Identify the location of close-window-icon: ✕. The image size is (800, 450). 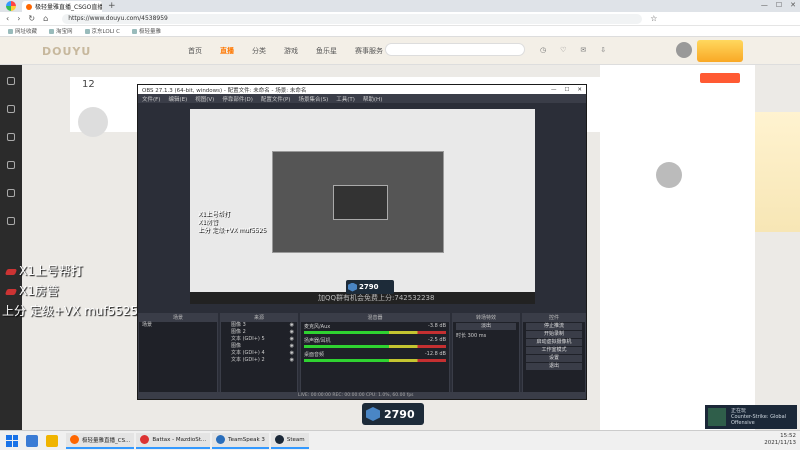
(793, 5).